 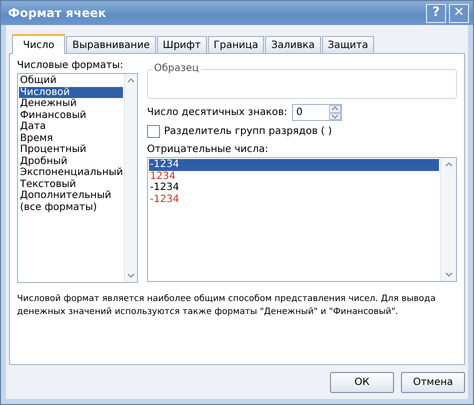 What do you see at coordinates (176, 68) in the screenshot?
I see `group-label: Образец` at bounding box center [176, 68].